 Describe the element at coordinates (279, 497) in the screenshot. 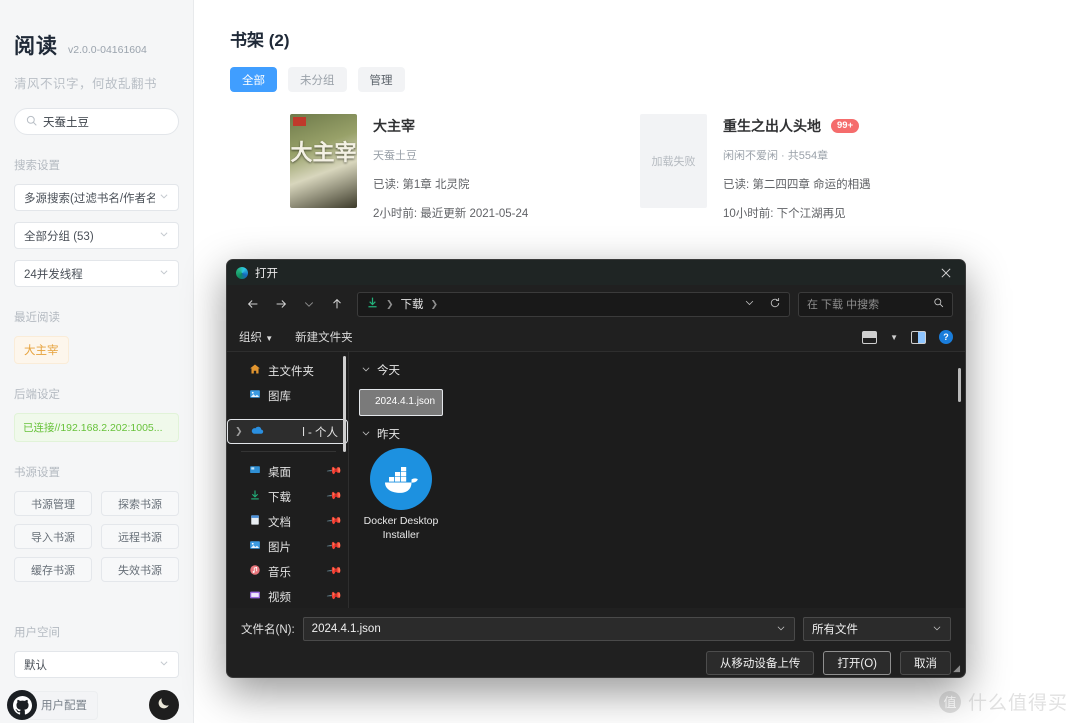

I see `nav-item-label: 下载` at that location.